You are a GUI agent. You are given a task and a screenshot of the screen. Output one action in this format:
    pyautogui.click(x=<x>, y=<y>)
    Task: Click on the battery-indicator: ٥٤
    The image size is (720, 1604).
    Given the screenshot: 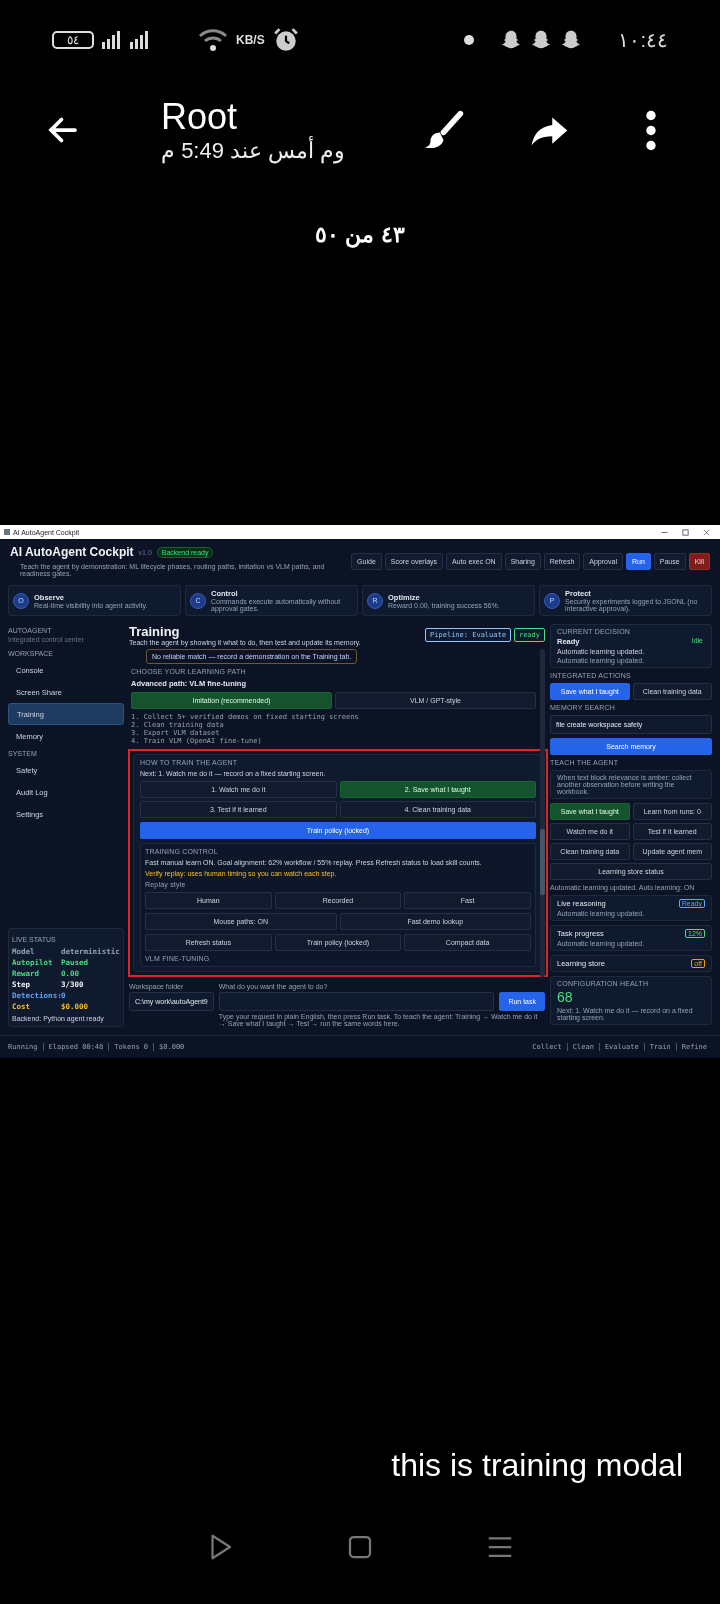 What is the action you would take?
    pyautogui.click(x=73, y=40)
    